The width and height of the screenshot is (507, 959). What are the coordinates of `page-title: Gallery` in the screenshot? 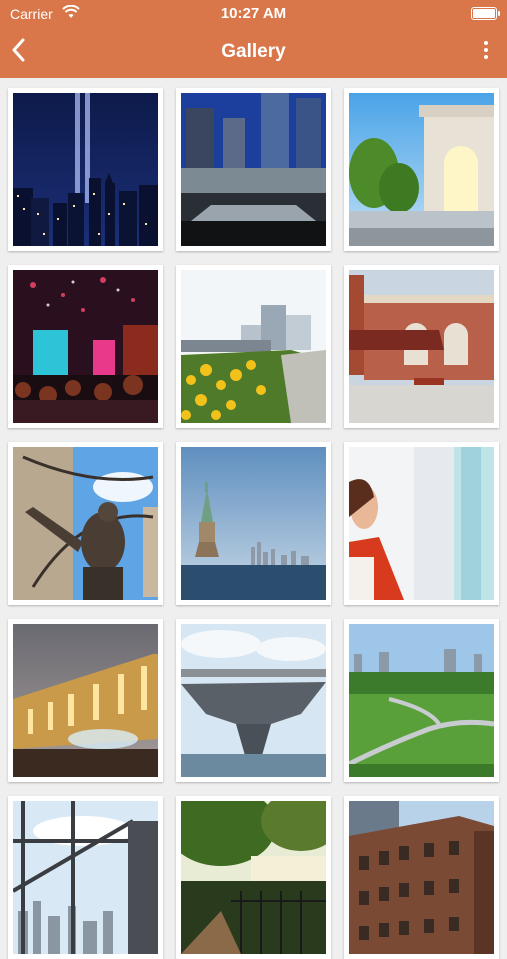 It's located at (253, 51).